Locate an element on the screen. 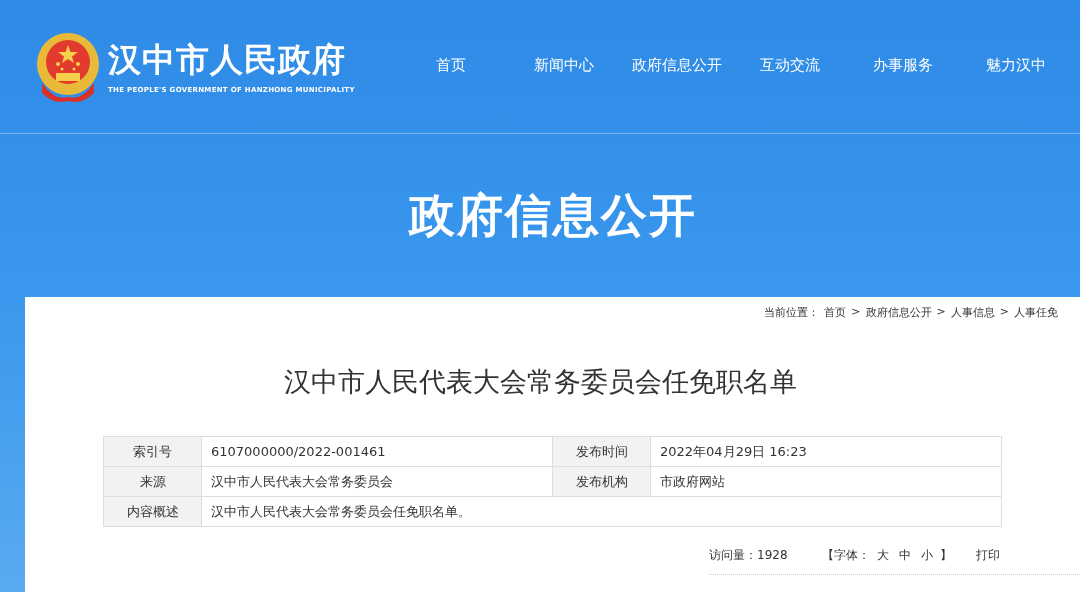 The width and height of the screenshot is (1080, 592). value-cell: 市政府网站 is located at coordinates (826, 482).